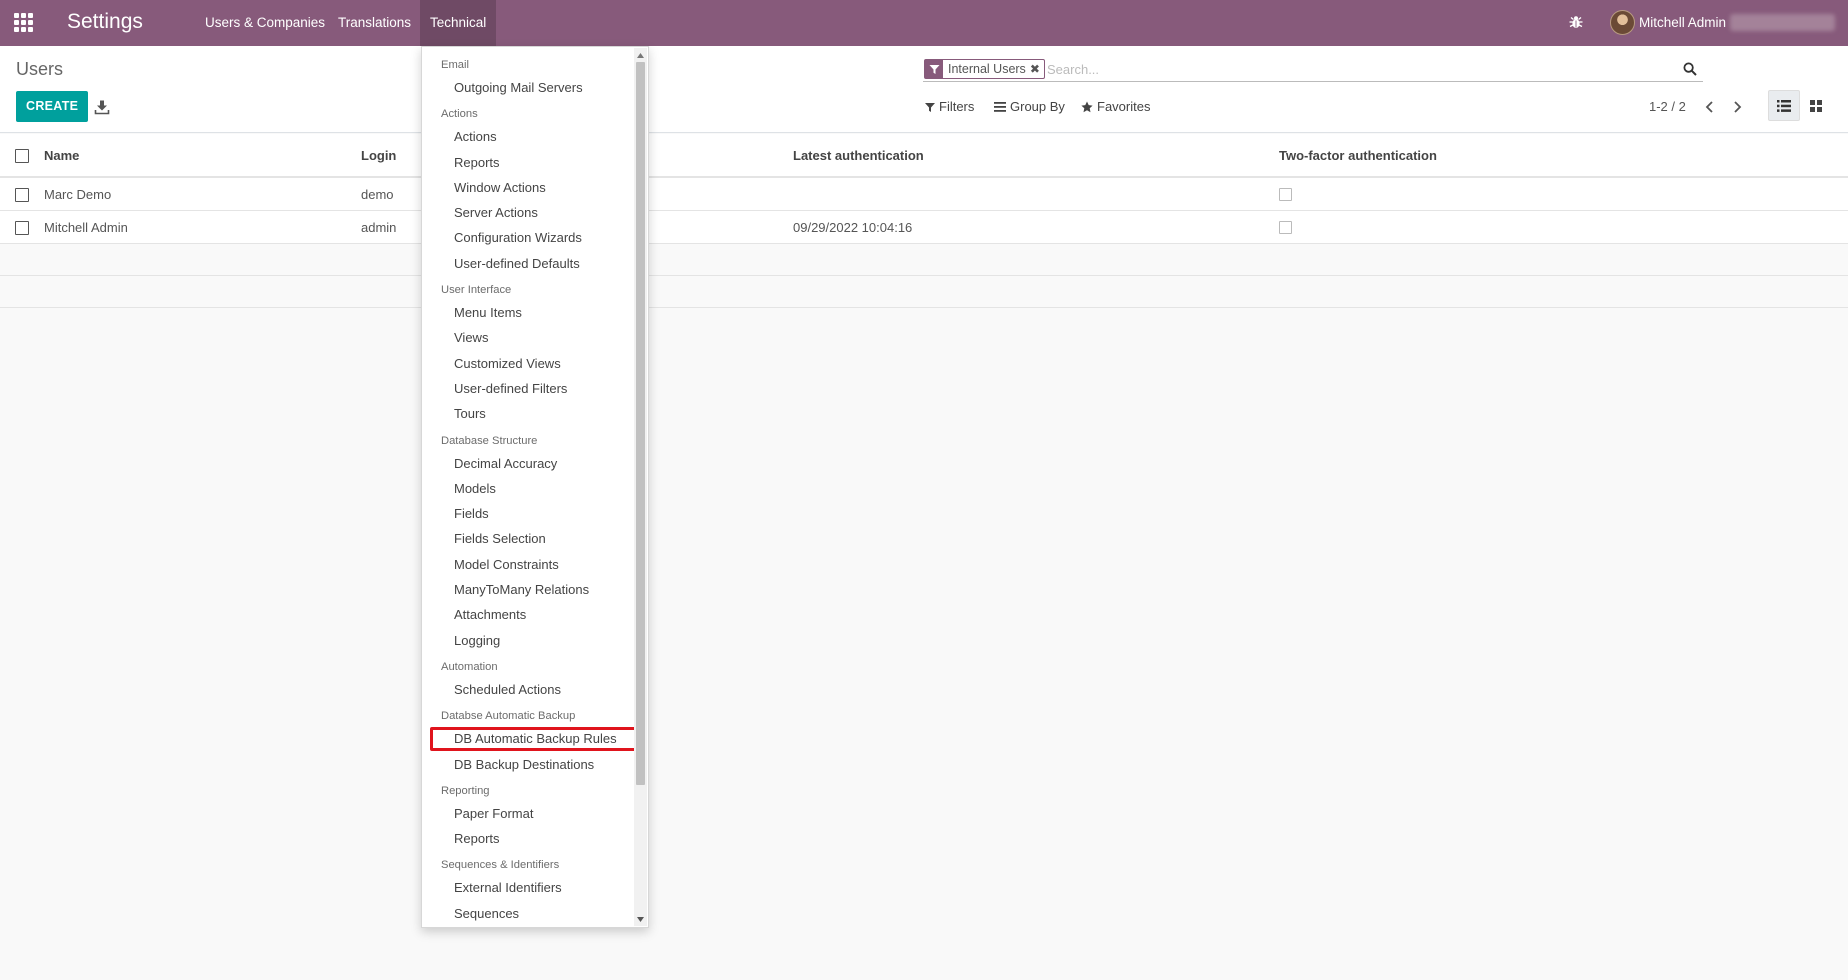 This screenshot has width=1848, height=980. I want to click on menu-item-actions: Actions, so click(528, 136).